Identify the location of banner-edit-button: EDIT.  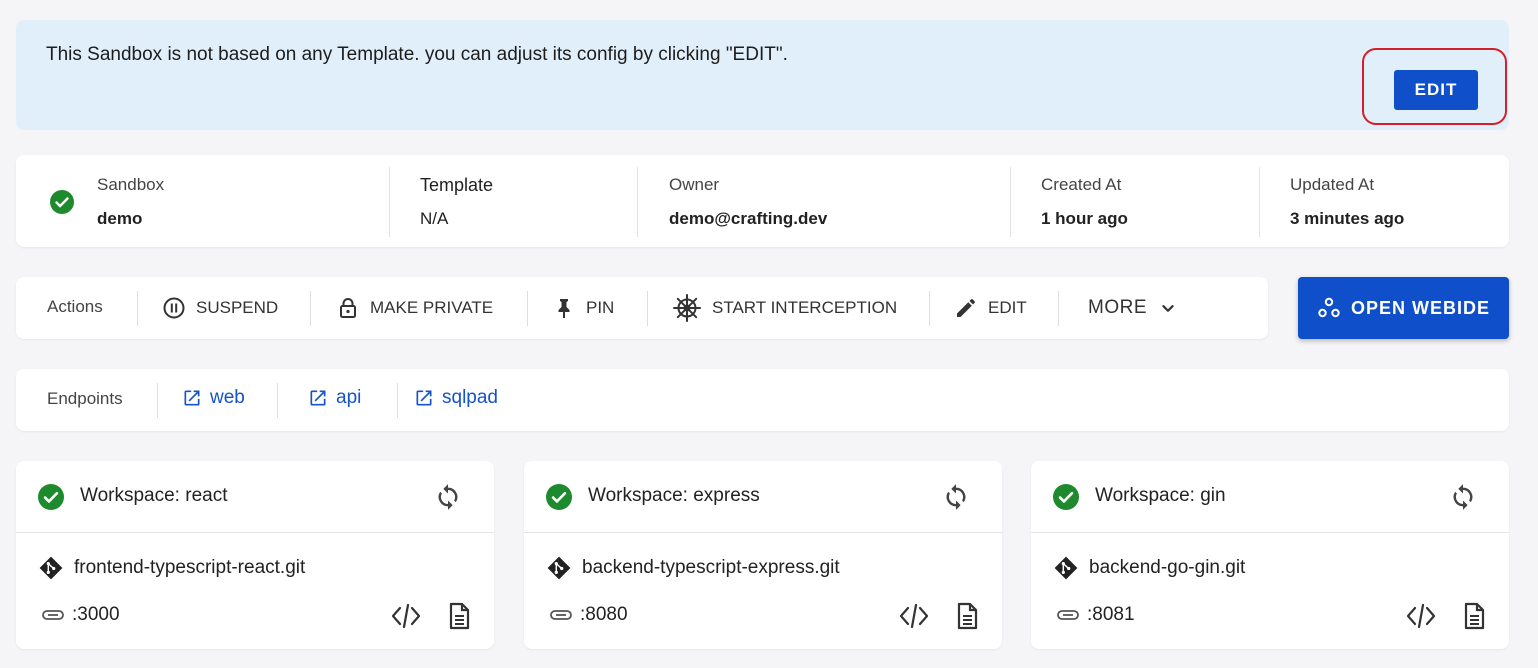
(1436, 90).